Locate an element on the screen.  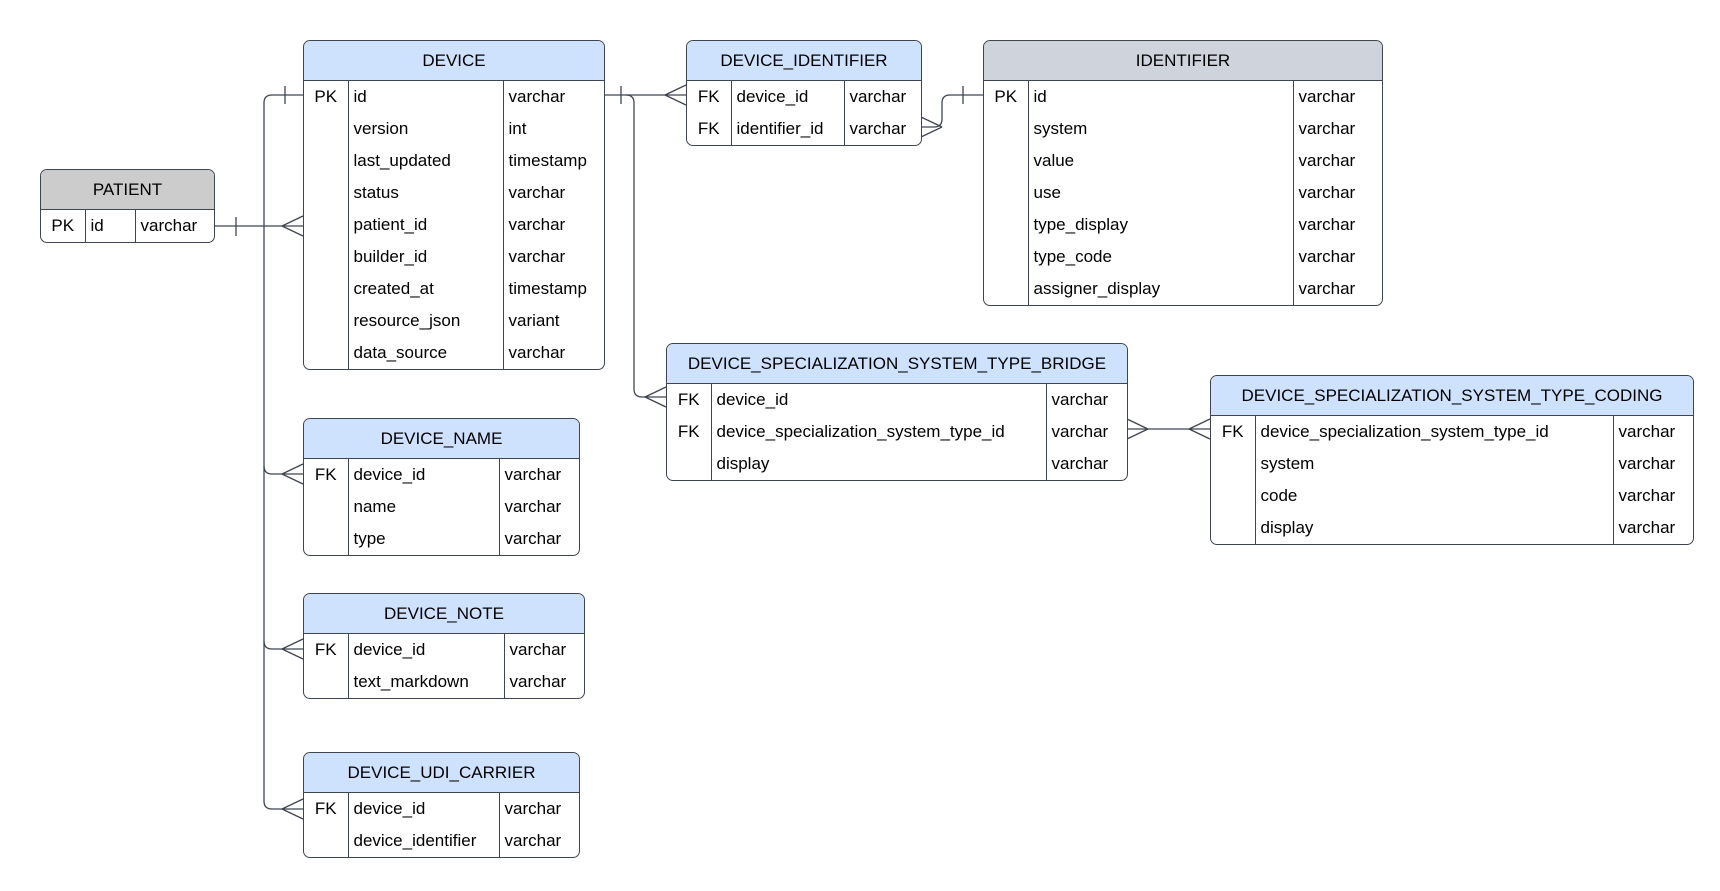
entity-title: DEVICE is located at coordinates (454, 61).